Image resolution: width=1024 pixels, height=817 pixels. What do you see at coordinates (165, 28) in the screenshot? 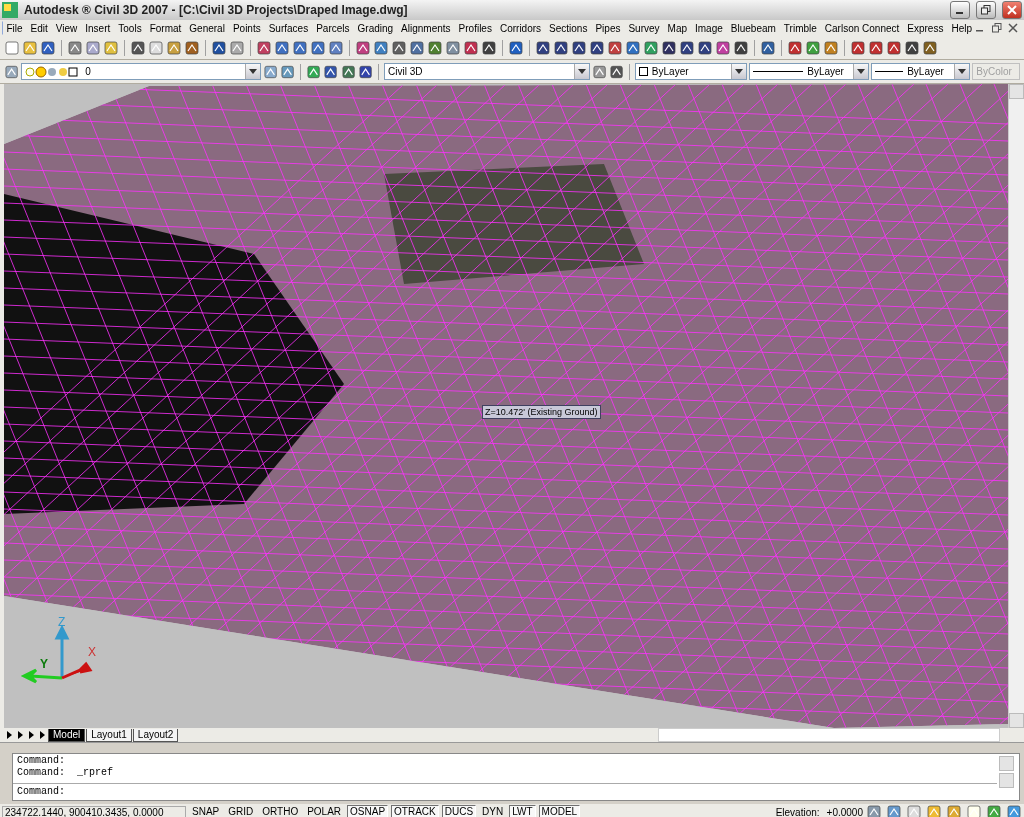
I see `menu-item: Format` at bounding box center [165, 28].